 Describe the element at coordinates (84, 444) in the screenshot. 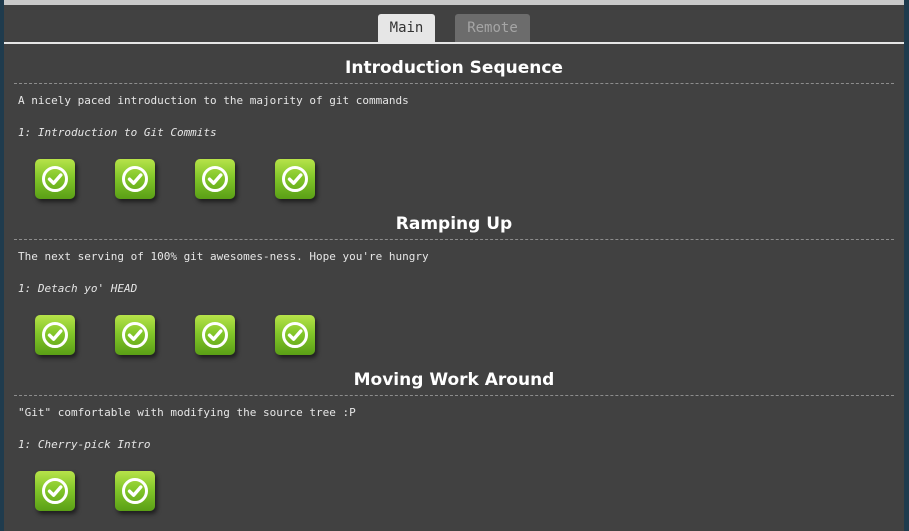

I see `level-name: 1: Cherry-pick Intro` at that location.